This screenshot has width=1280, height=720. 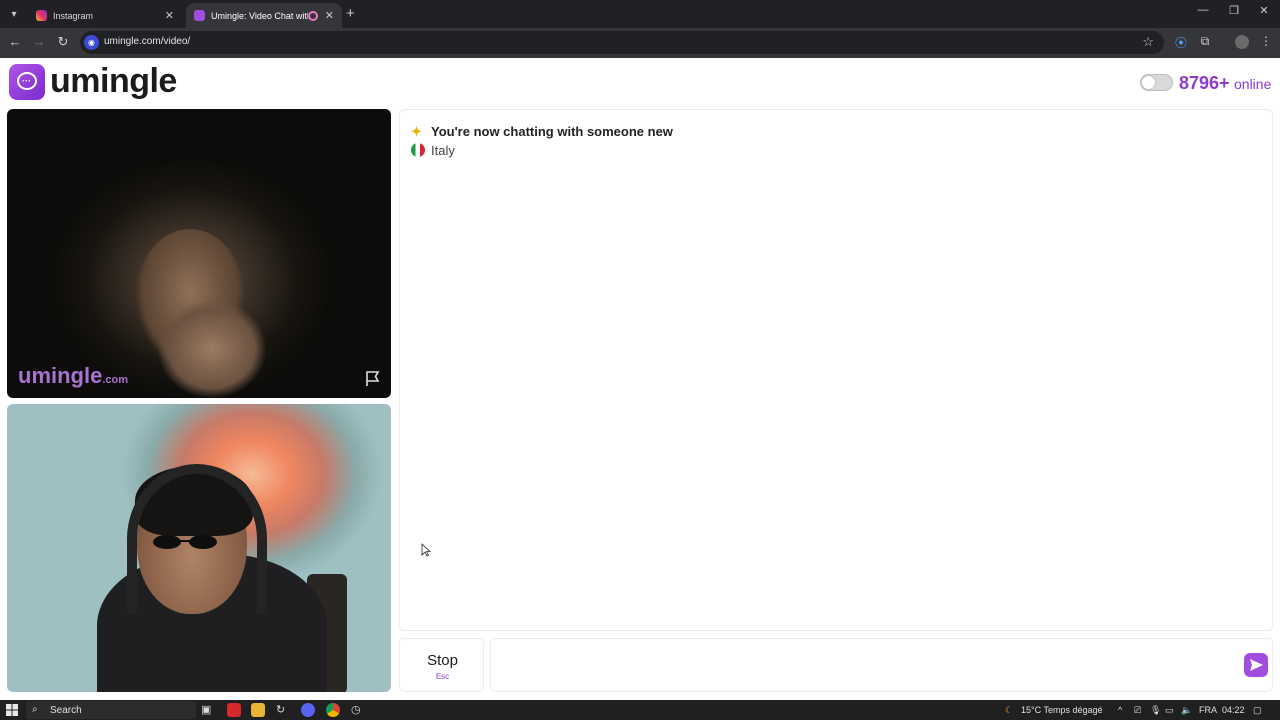 What do you see at coordinates (1148, 82) in the screenshot?
I see `toggle-knob` at bounding box center [1148, 82].